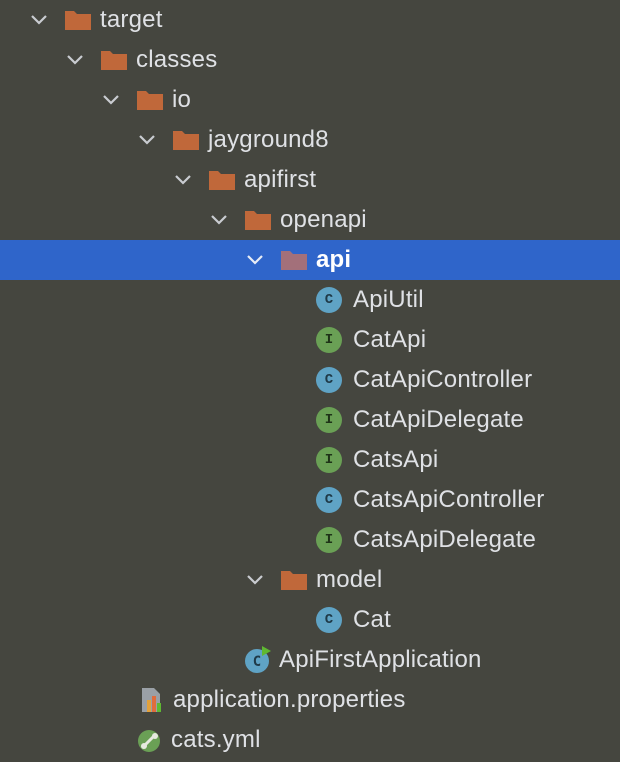 The image size is (620, 762). Describe the element at coordinates (280, 179) in the screenshot. I see `tree-node-label: apifirst` at that location.